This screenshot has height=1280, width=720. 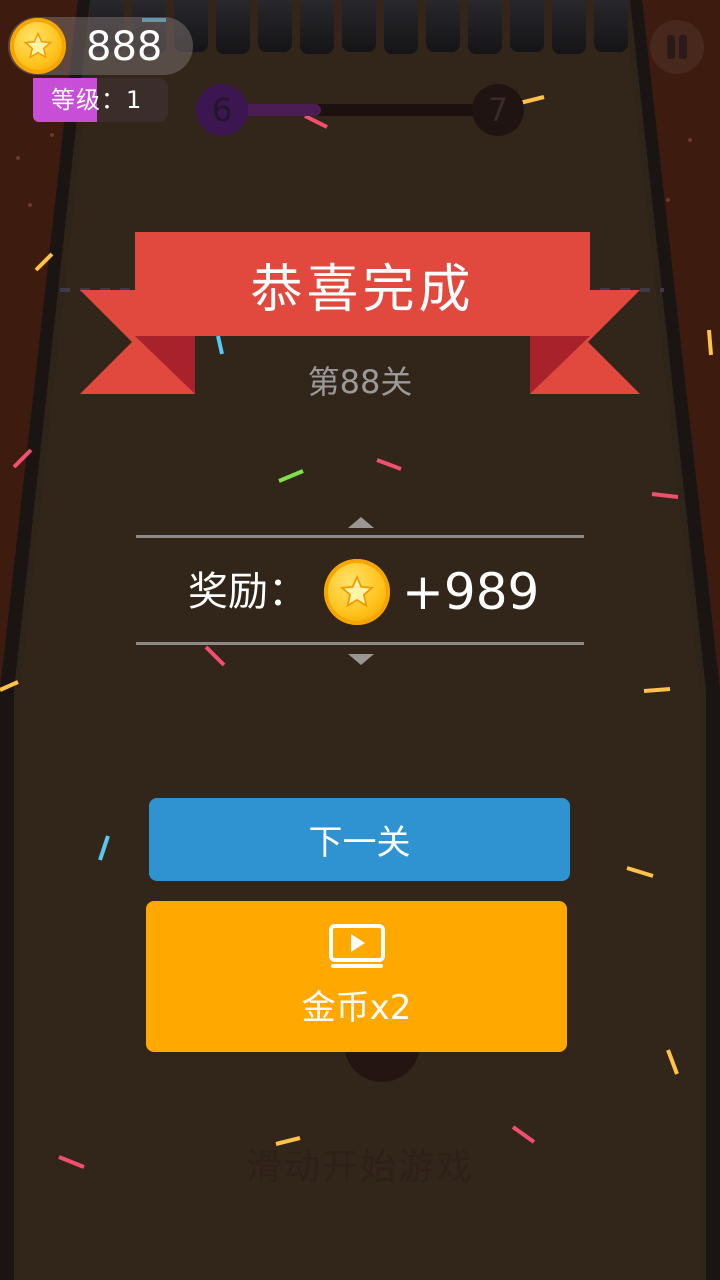 I want to click on next-stage-badge: 7, so click(x=498, y=110).